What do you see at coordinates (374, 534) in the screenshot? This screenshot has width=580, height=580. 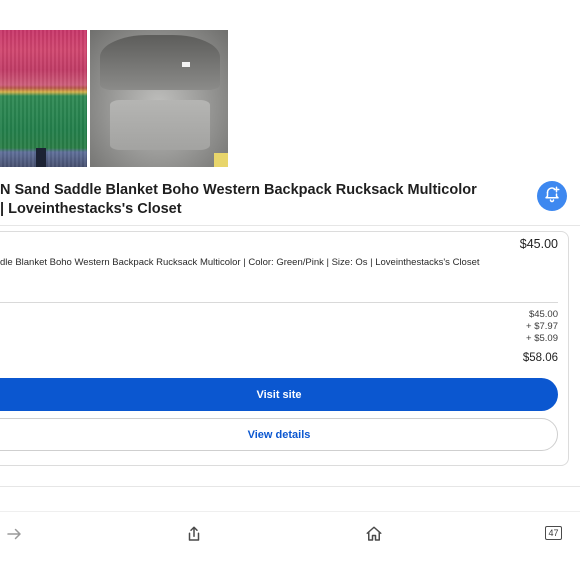 I see `home-icon` at bounding box center [374, 534].